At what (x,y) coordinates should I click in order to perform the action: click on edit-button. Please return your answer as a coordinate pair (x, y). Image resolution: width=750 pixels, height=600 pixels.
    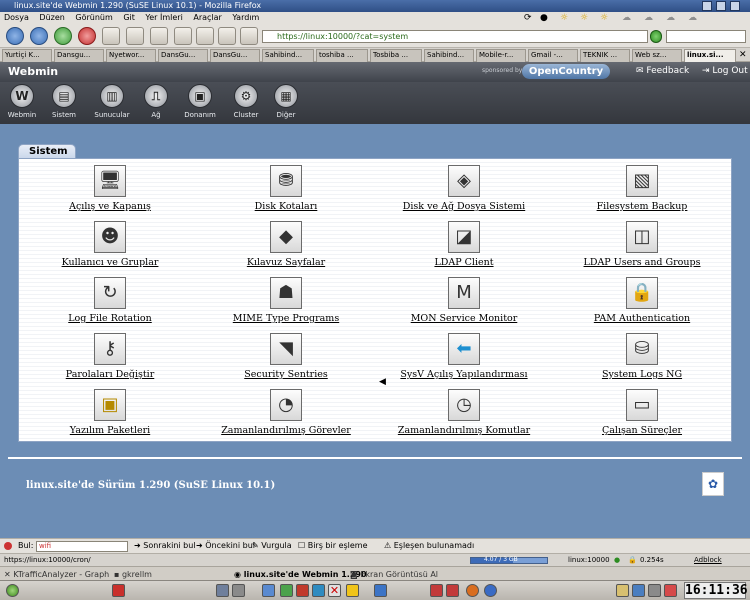
    Looking at the image, I should click on (249, 36).